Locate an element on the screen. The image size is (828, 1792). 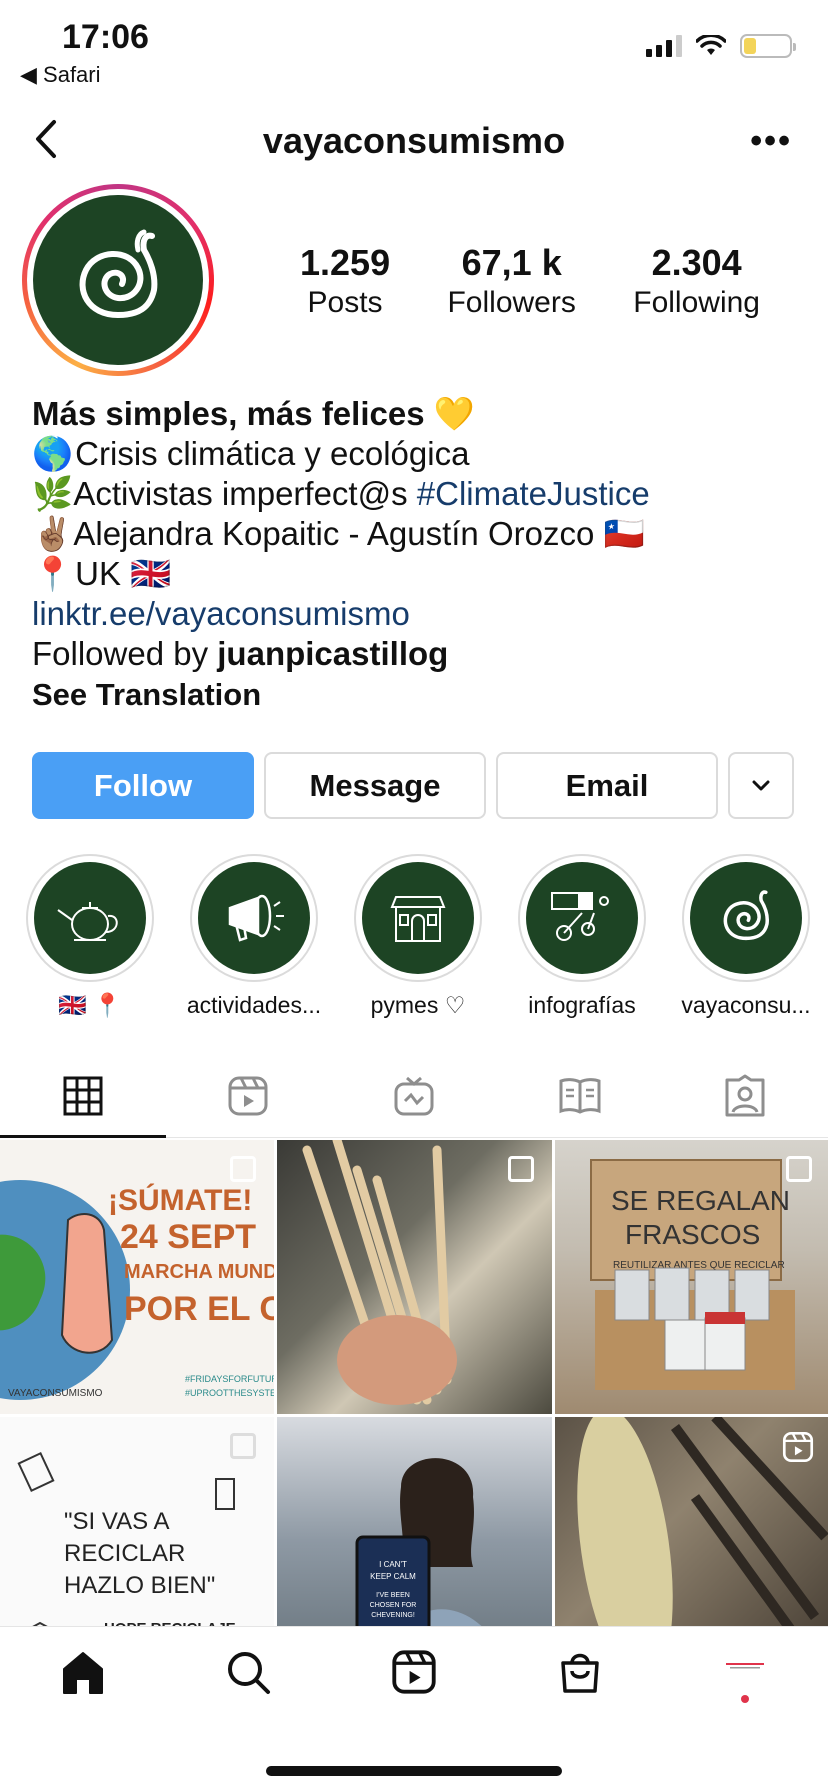
tab-reels is located at coordinates (249, 1095).